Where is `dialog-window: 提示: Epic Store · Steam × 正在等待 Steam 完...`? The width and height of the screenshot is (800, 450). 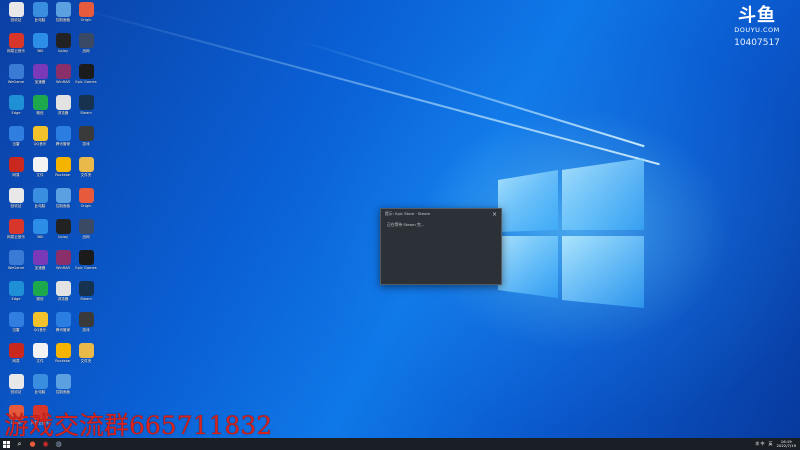
dialog-window: 提示: Epic Store · Steam × 正在等待 Steam 完... is located at coordinates (441, 246).